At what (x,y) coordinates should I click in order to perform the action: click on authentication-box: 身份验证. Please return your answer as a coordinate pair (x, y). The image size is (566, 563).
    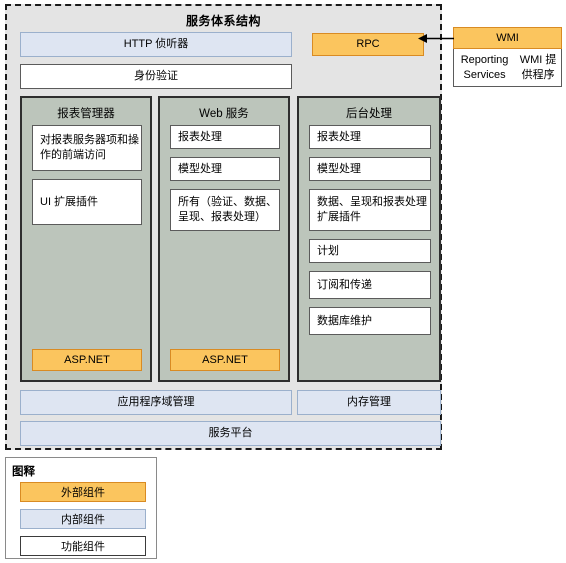
    Looking at the image, I should click on (156, 76).